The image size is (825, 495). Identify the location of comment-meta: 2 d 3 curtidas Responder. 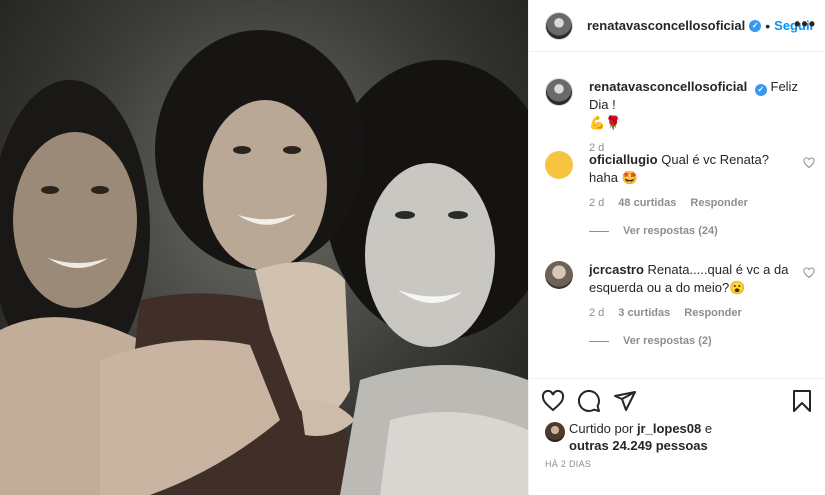
(702, 313).